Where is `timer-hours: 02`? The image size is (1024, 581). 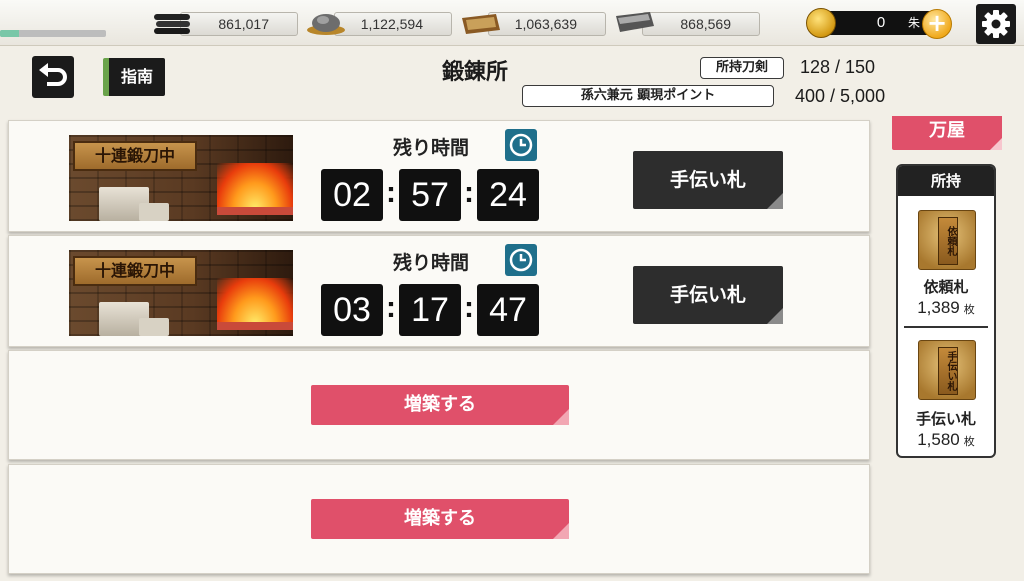 timer-hours: 02 is located at coordinates (352, 195).